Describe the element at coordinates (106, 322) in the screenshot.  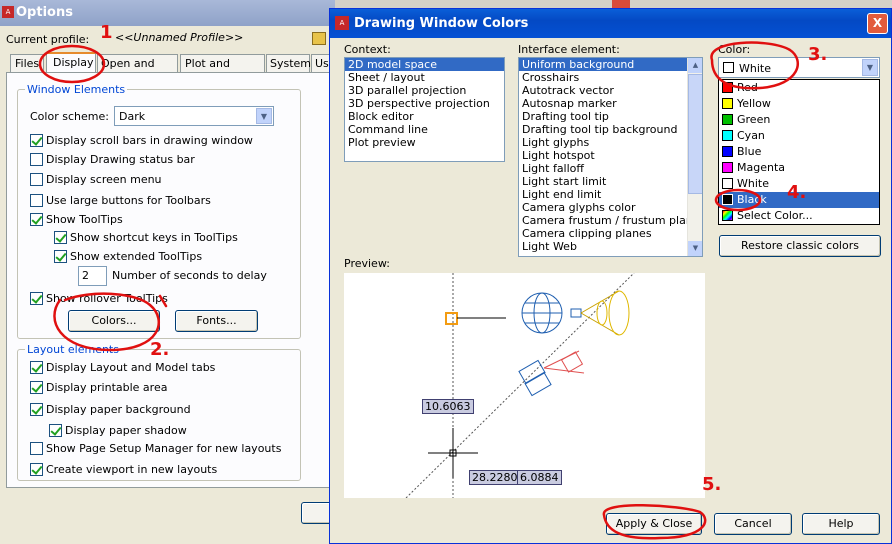
I see `annotation-circle-colors` at that location.